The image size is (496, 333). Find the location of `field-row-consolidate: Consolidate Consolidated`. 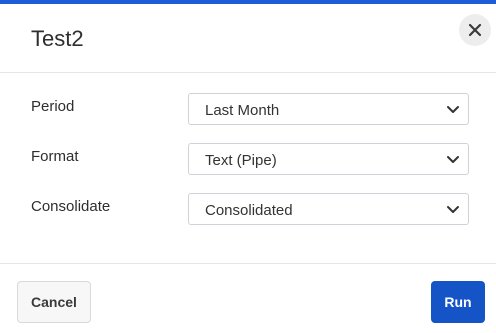

field-row-consolidate: Consolidate Consolidated is located at coordinates (248, 210).